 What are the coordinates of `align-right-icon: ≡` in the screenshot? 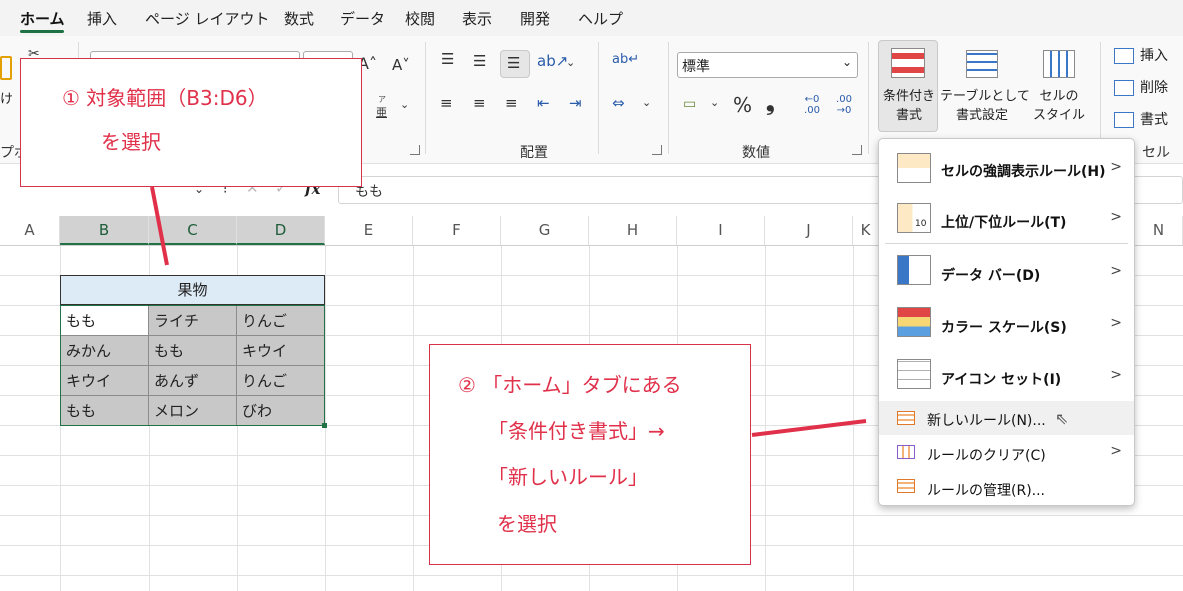 It's located at (511, 103).